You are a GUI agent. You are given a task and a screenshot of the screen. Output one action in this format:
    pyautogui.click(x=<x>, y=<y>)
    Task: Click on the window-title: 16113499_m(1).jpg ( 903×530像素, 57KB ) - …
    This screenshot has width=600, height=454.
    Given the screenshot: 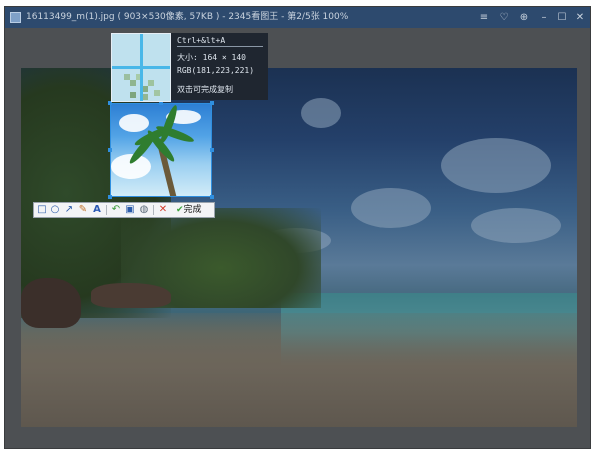 What is the action you would take?
    pyautogui.click(x=187, y=17)
    